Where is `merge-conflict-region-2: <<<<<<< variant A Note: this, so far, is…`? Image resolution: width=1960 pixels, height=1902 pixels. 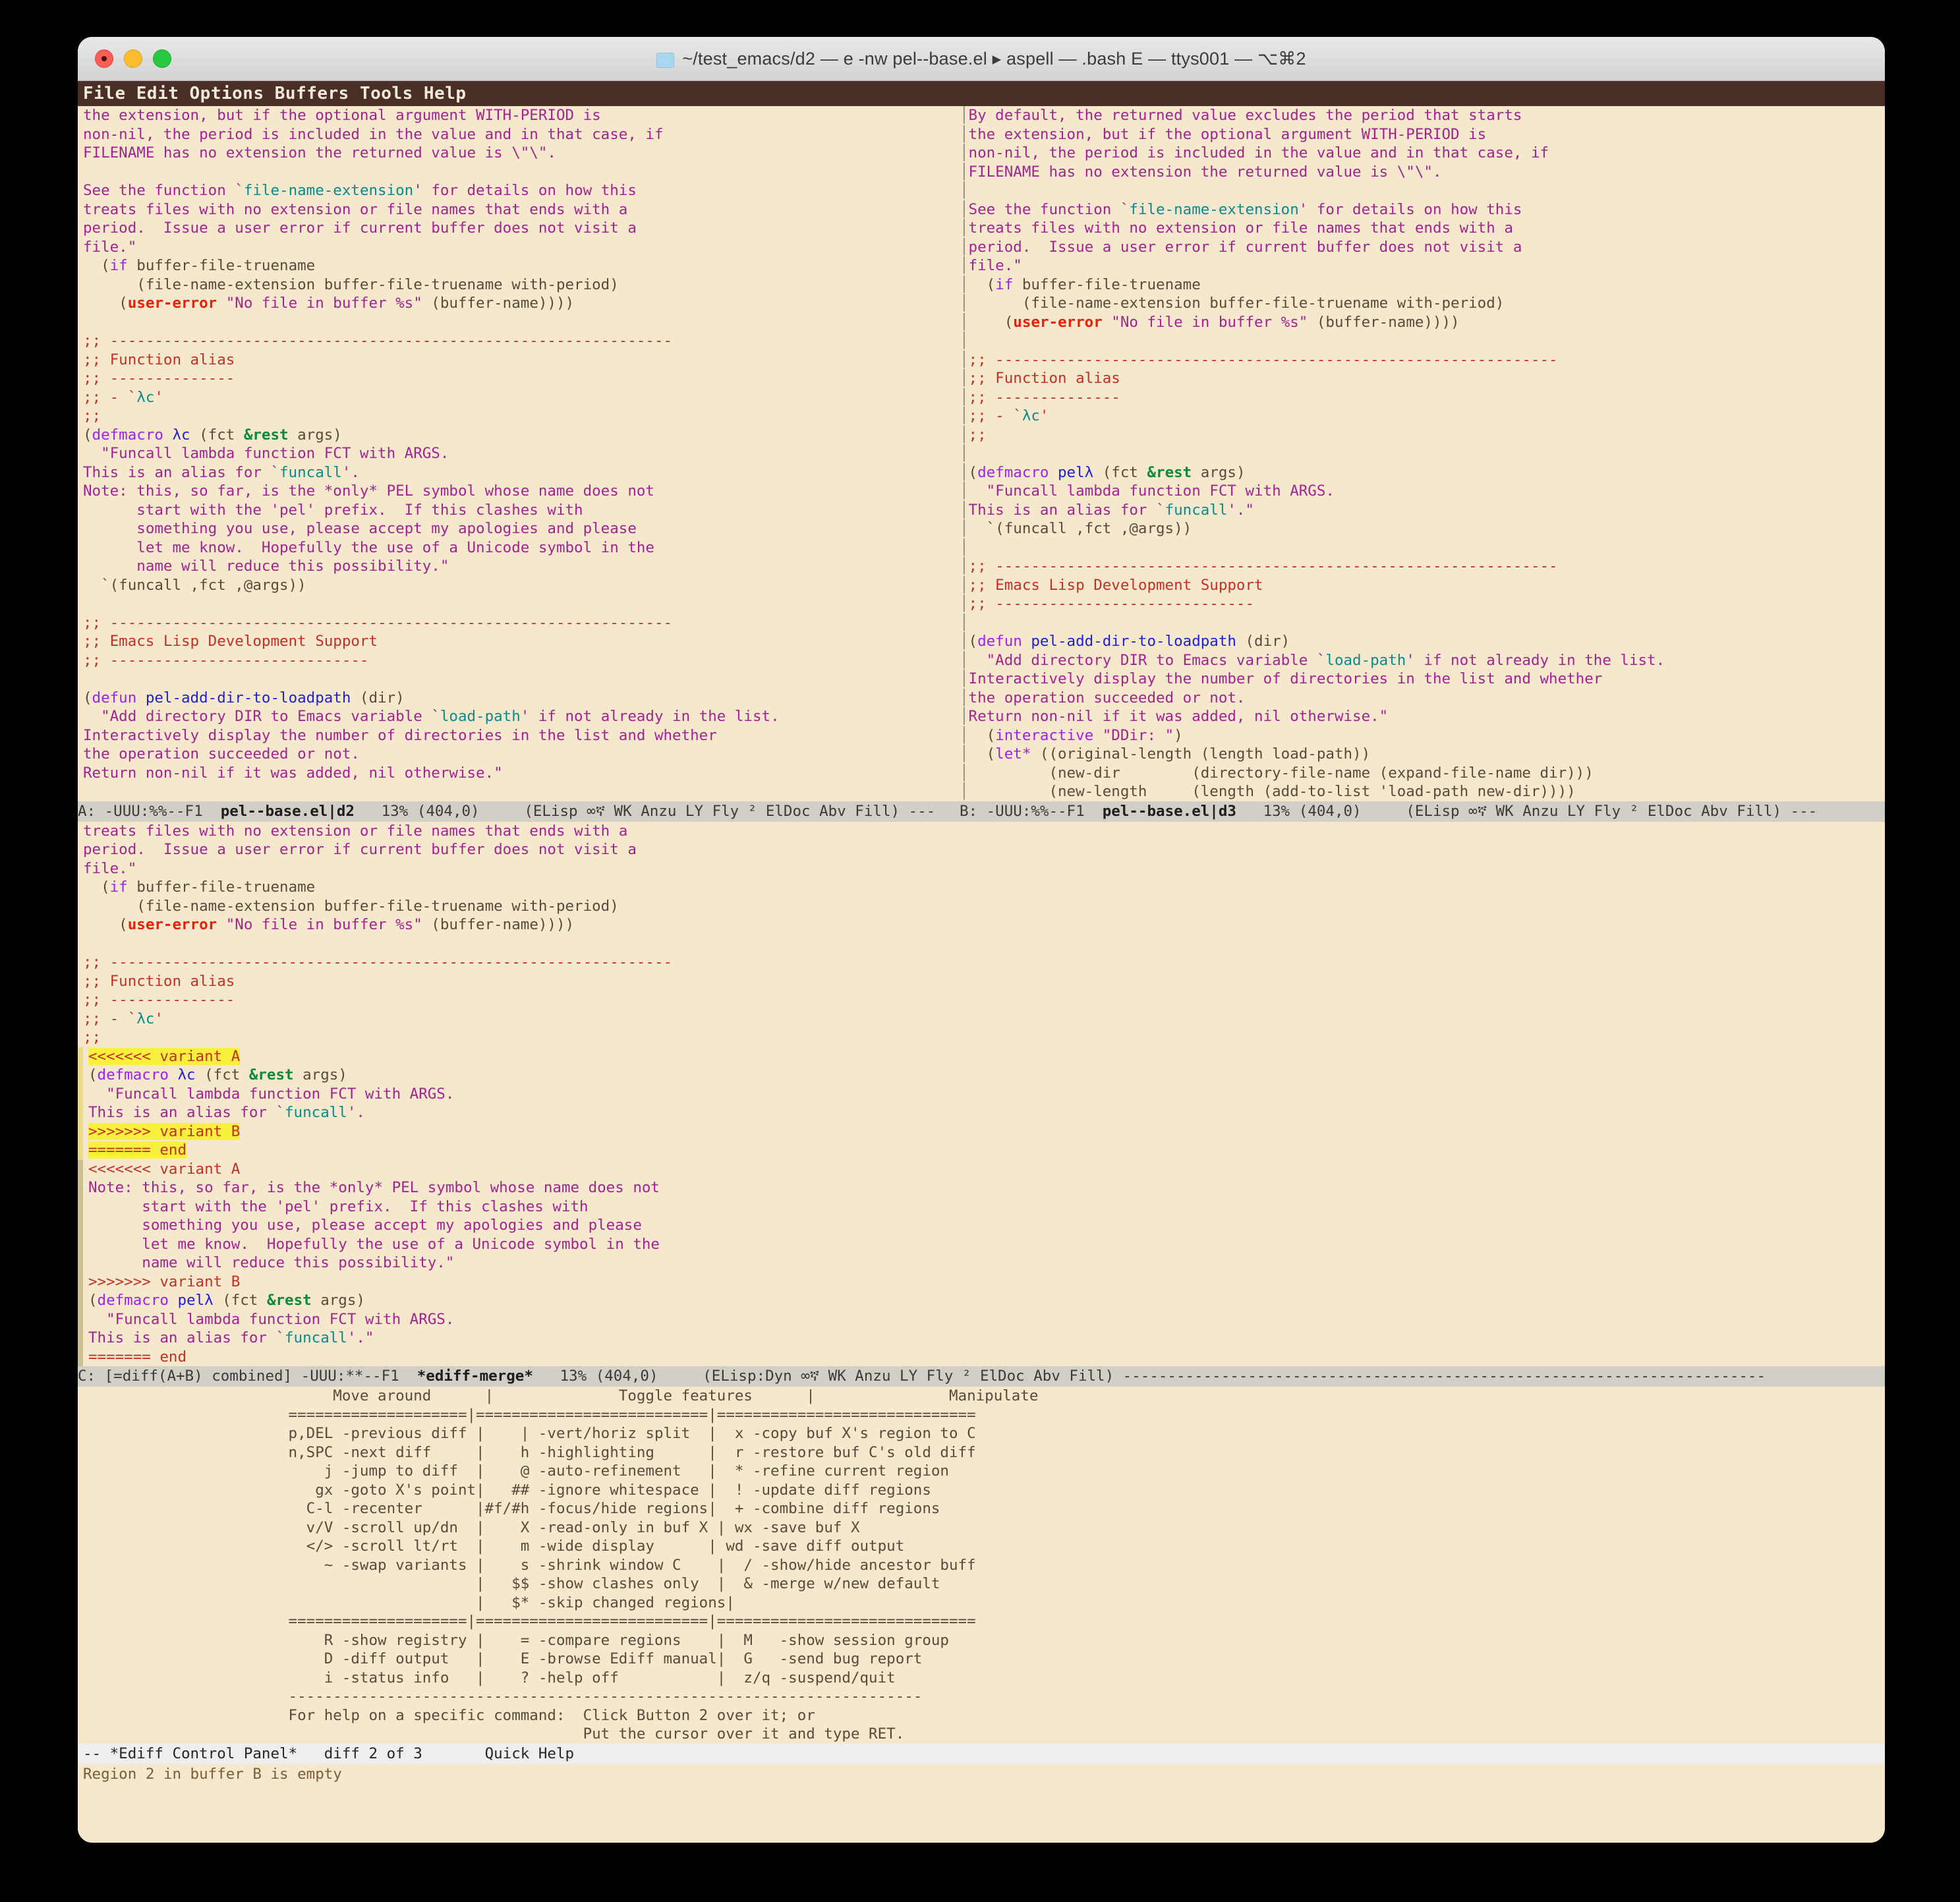 merge-conflict-region-2: <<<<<<< variant A Note: this, so far, is… is located at coordinates (981, 1262).